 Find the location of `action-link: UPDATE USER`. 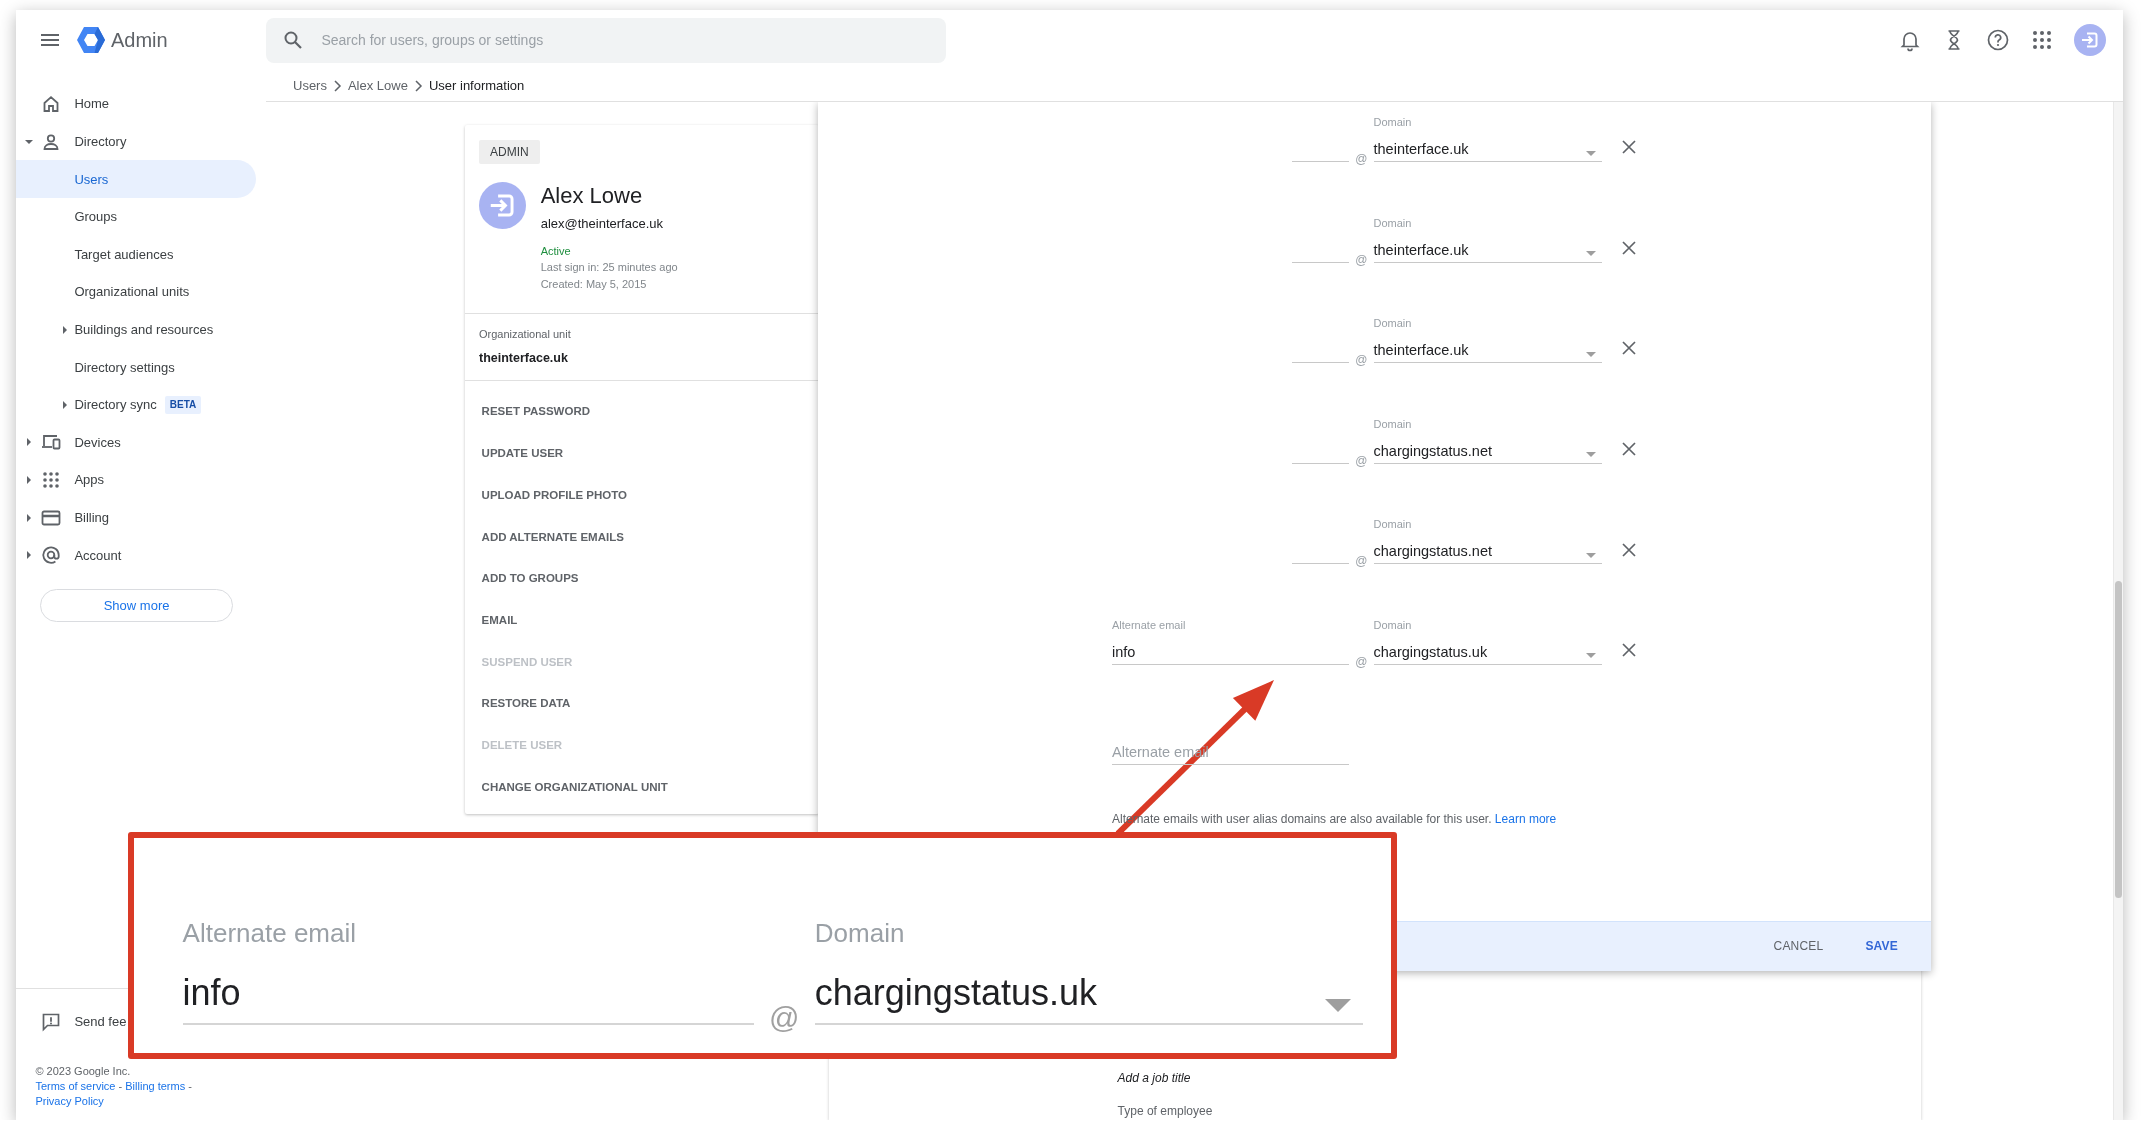

action-link: UPDATE USER is located at coordinates (522, 453).